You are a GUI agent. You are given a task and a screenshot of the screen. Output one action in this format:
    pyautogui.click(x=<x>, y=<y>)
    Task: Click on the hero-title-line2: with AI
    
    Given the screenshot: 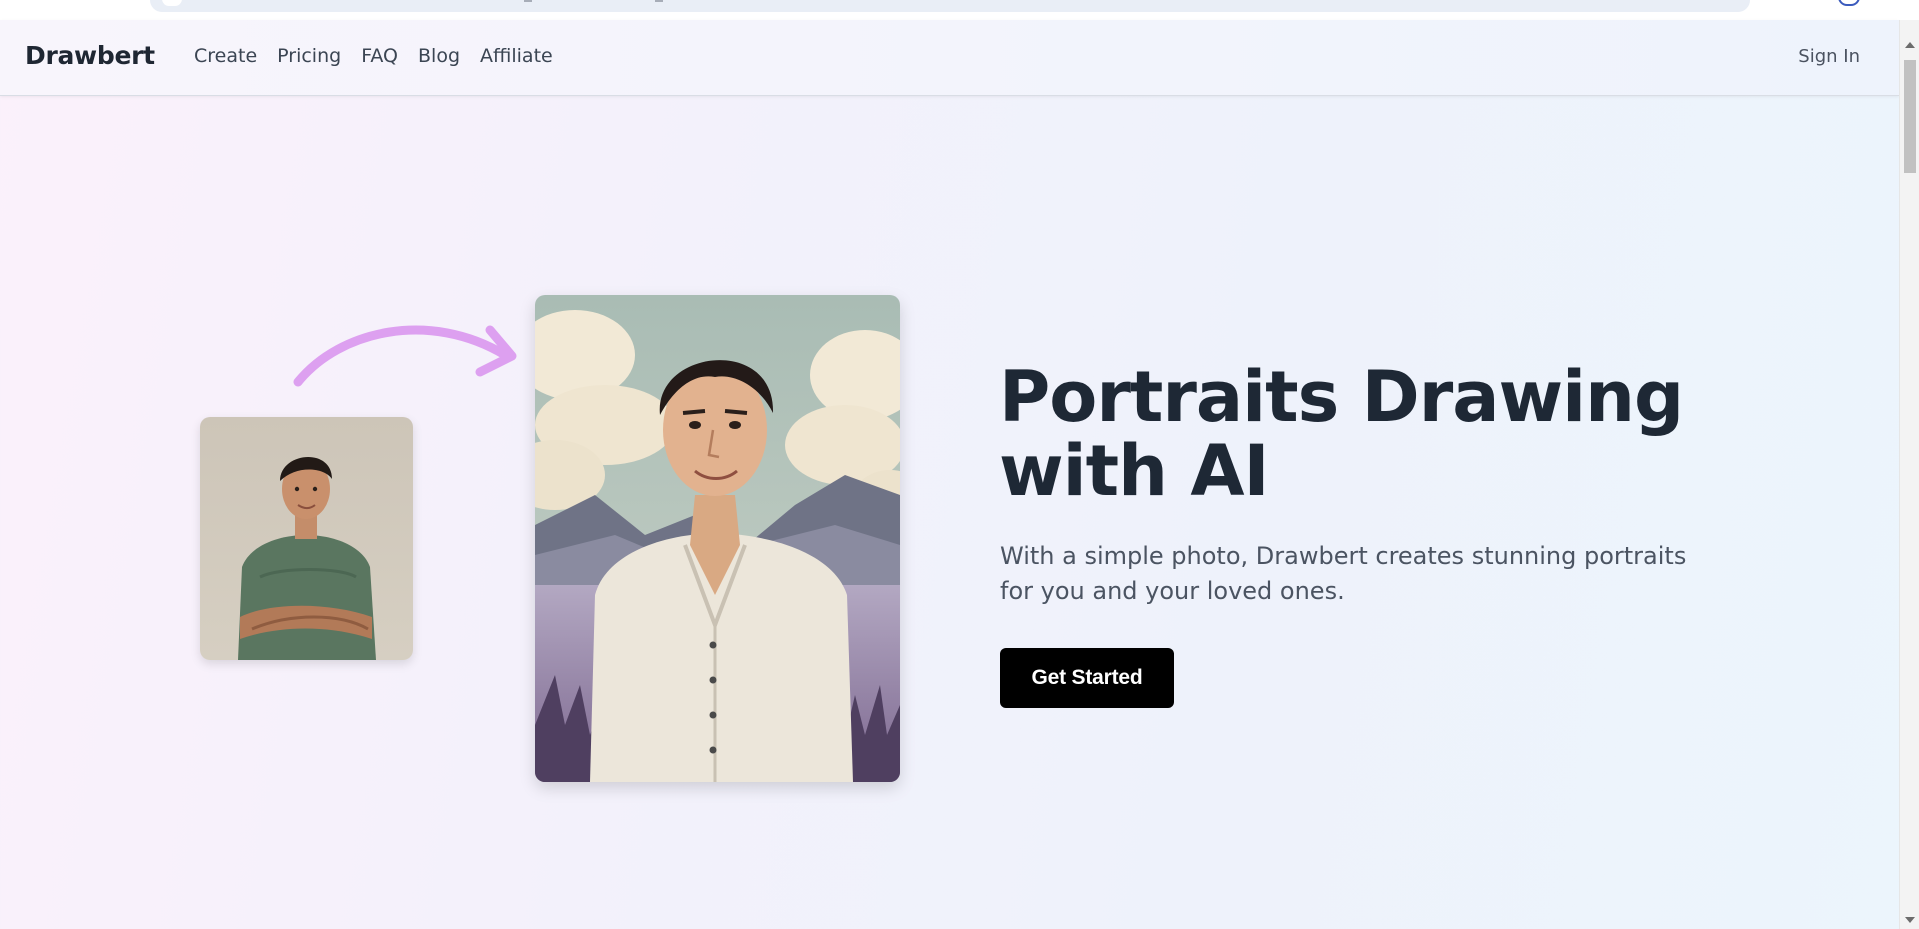 What is the action you would take?
    pyautogui.click(x=1134, y=471)
    